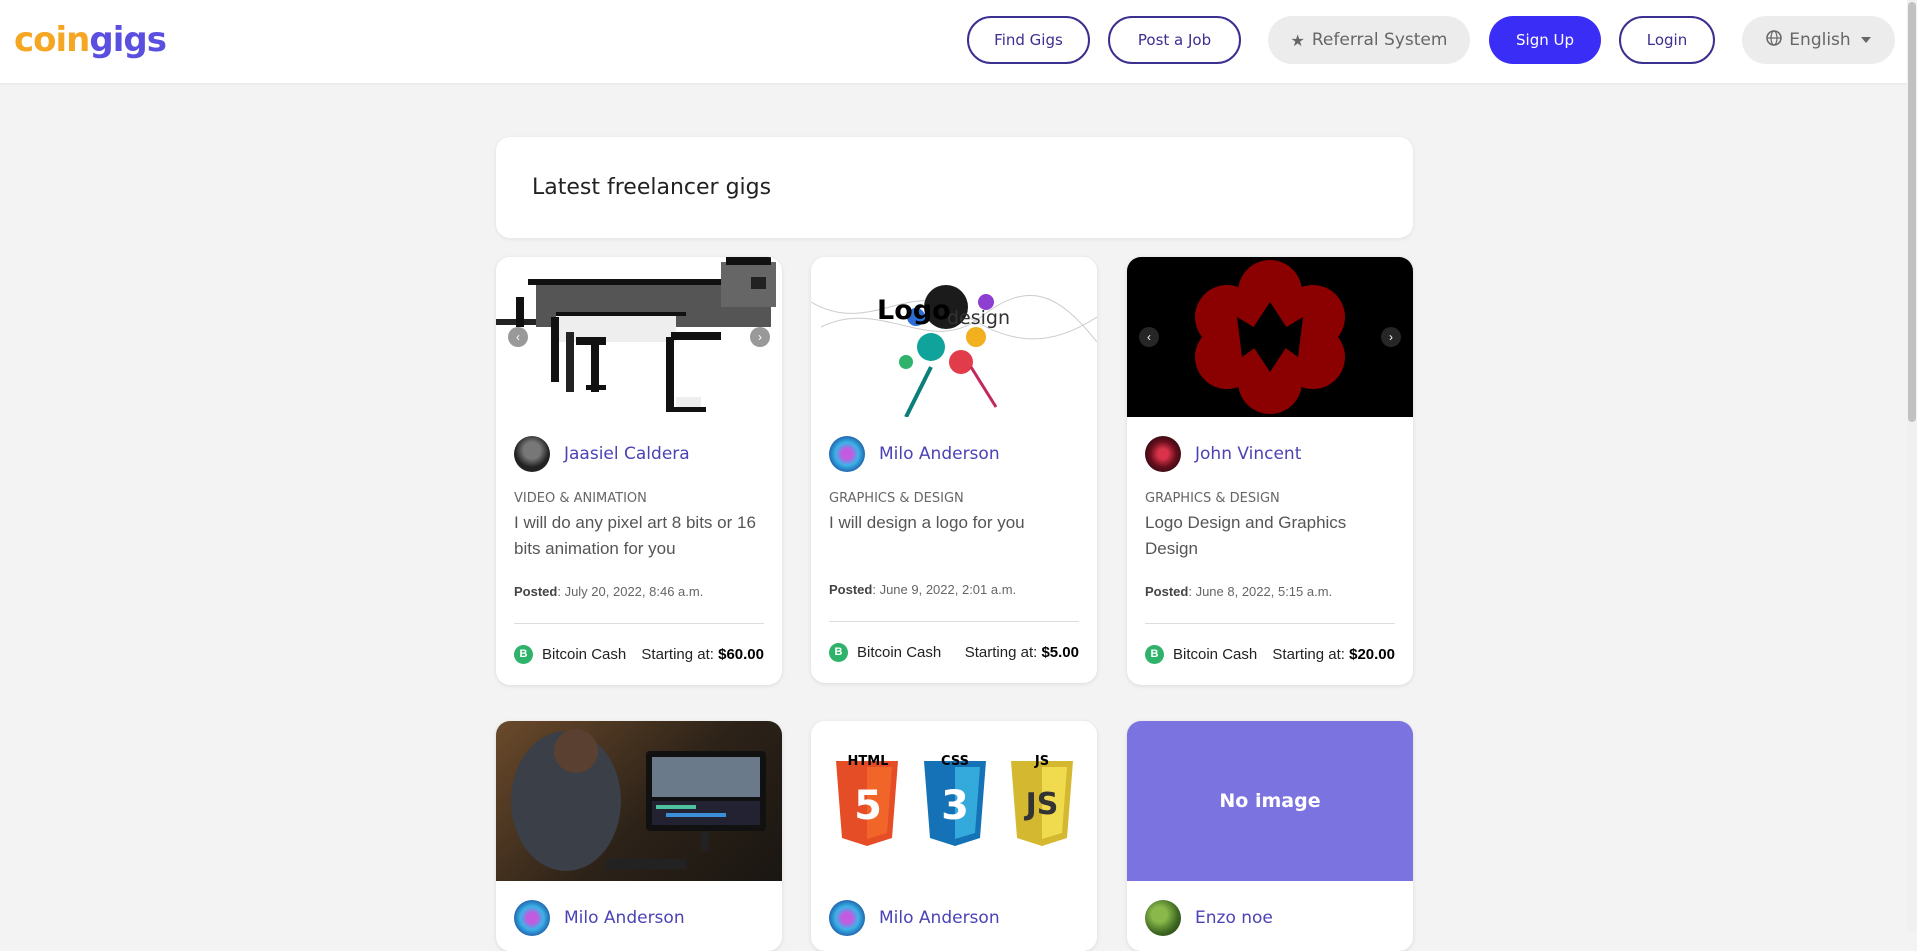 The height and width of the screenshot is (951, 1917). What do you see at coordinates (1260, 591) in the screenshot?
I see `posted-date-value: : June 8, 2022, 5:15 a.m.` at bounding box center [1260, 591].